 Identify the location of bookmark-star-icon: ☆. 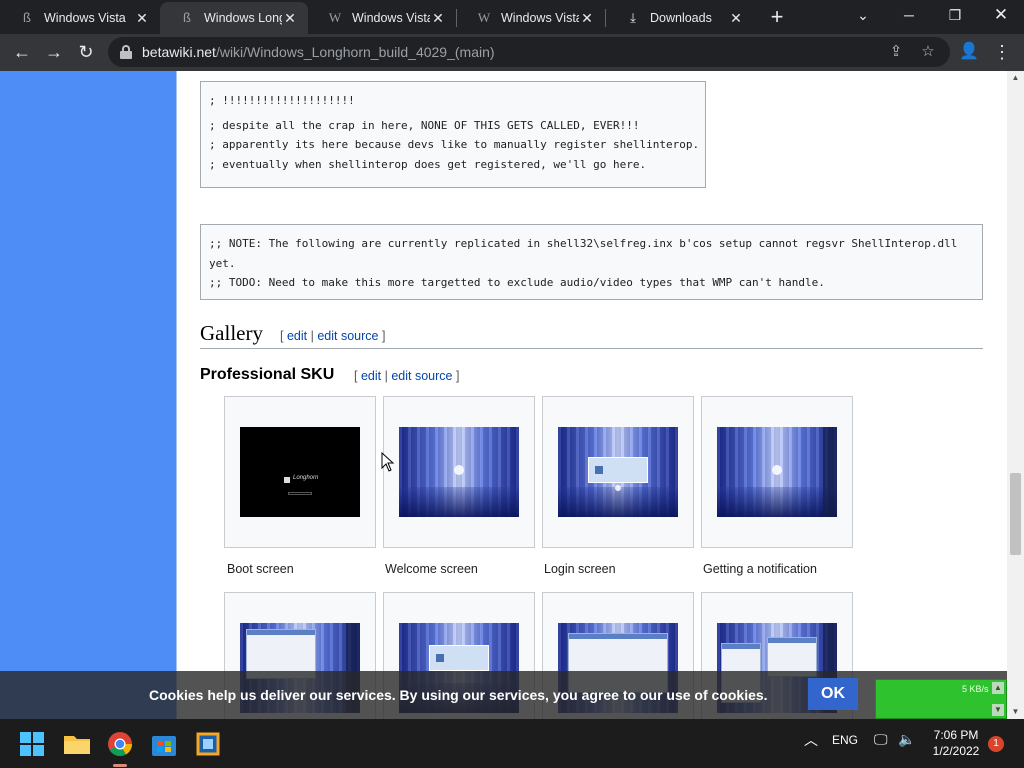
(928, 52).